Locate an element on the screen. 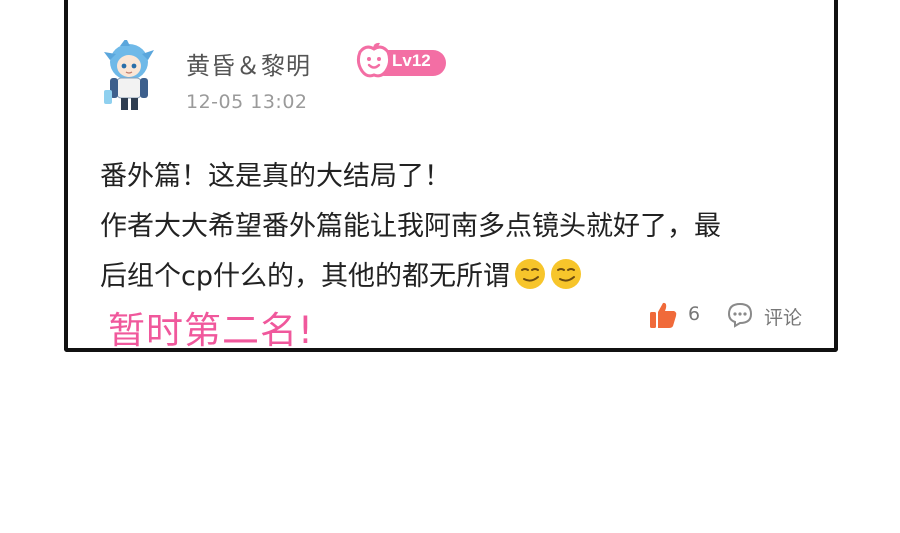 This screenshot has width=900, height=533. username: 黄昏＆黎明 is located at coordinates (248, 63).